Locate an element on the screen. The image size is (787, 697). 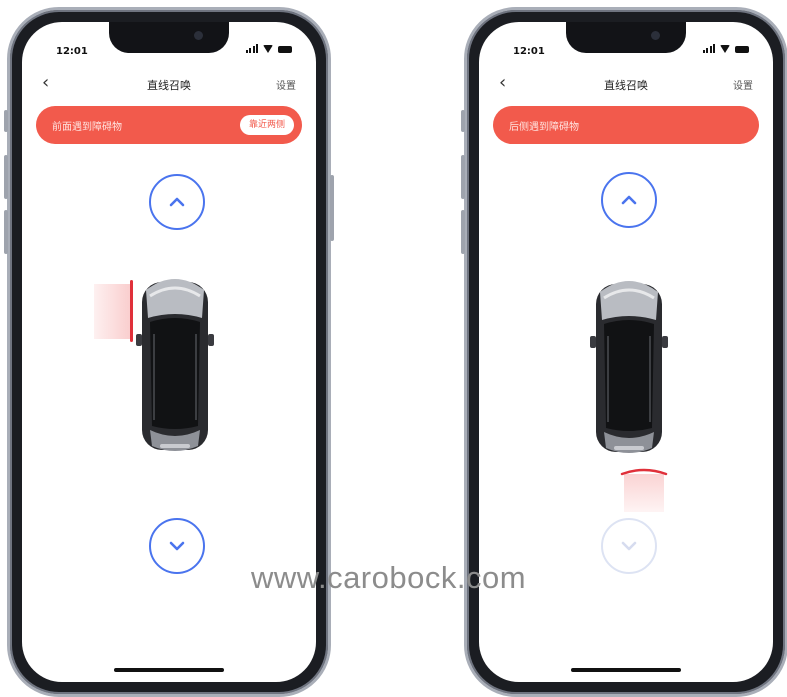
obstacle-alert-banner: 前面遇到障碍物 靠近两侧 is located at coordinates (169, 125).